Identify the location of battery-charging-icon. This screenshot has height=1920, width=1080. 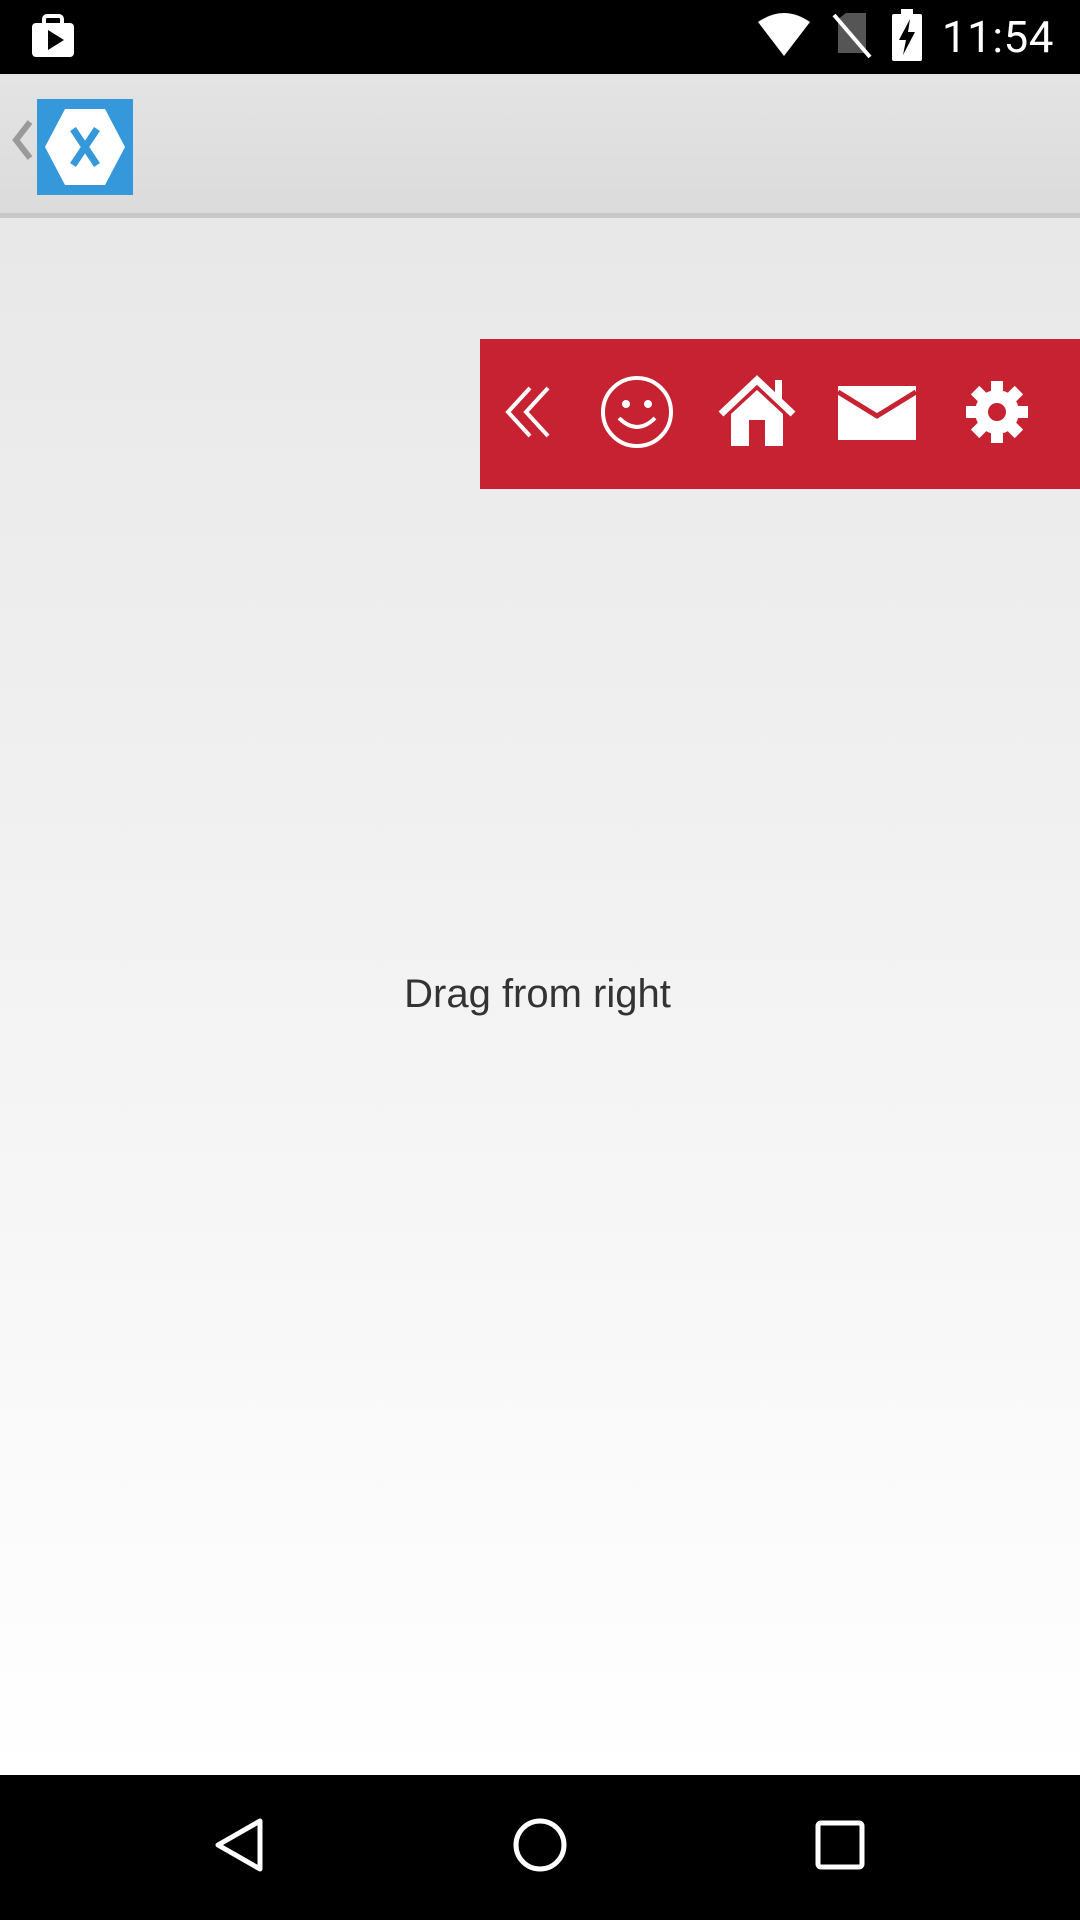
(906, 37).